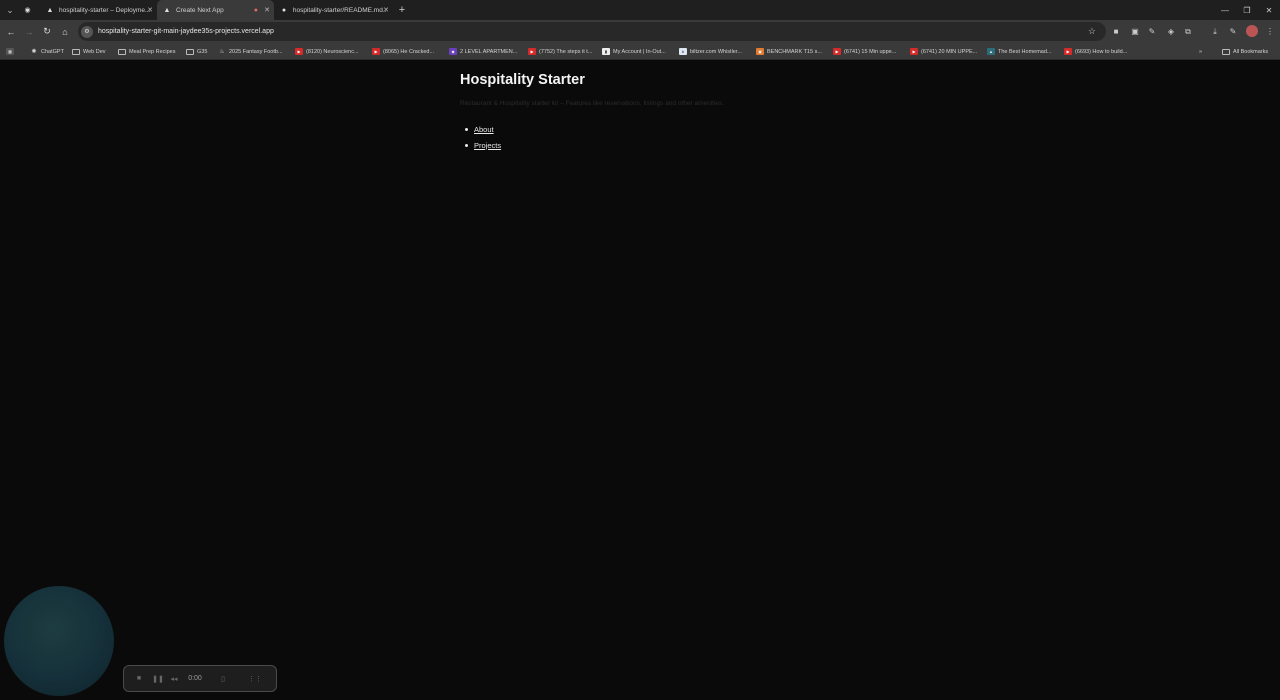 The height and width of the screenshot is (700, 1280). Describe the element at coordinates (29, 31) in the screenshot. I see `forward-icon: →` at that location.